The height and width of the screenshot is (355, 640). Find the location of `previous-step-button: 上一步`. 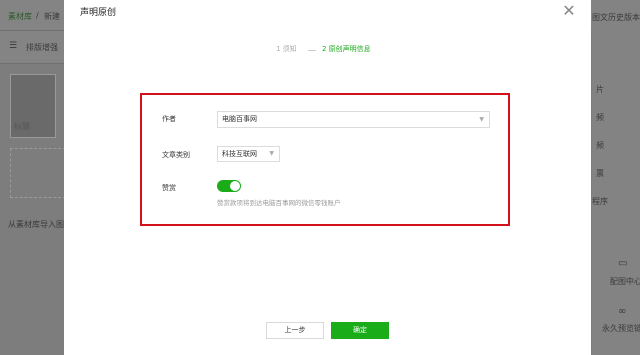

previous-step-button: 上一步 is located at coordinates (295, 330).